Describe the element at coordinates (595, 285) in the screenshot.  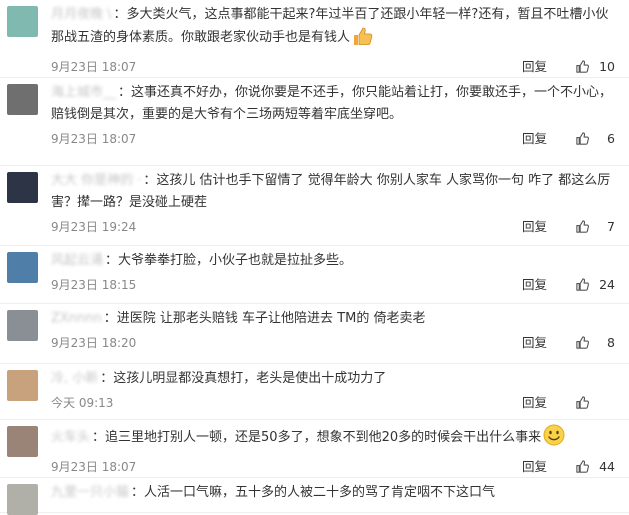
I see `like-button: 24` at that location.